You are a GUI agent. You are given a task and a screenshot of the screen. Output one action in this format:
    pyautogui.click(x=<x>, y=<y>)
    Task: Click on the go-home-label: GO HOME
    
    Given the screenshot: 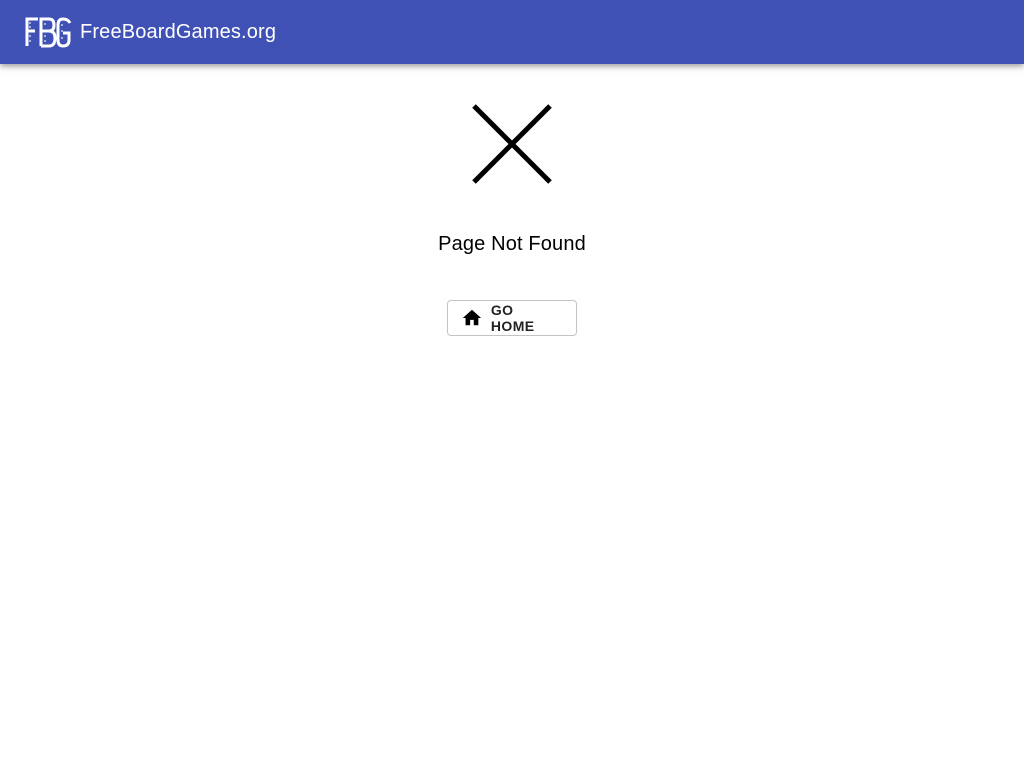 What is the action you would take?
    pyautogui.click(x=512, y=318)
    